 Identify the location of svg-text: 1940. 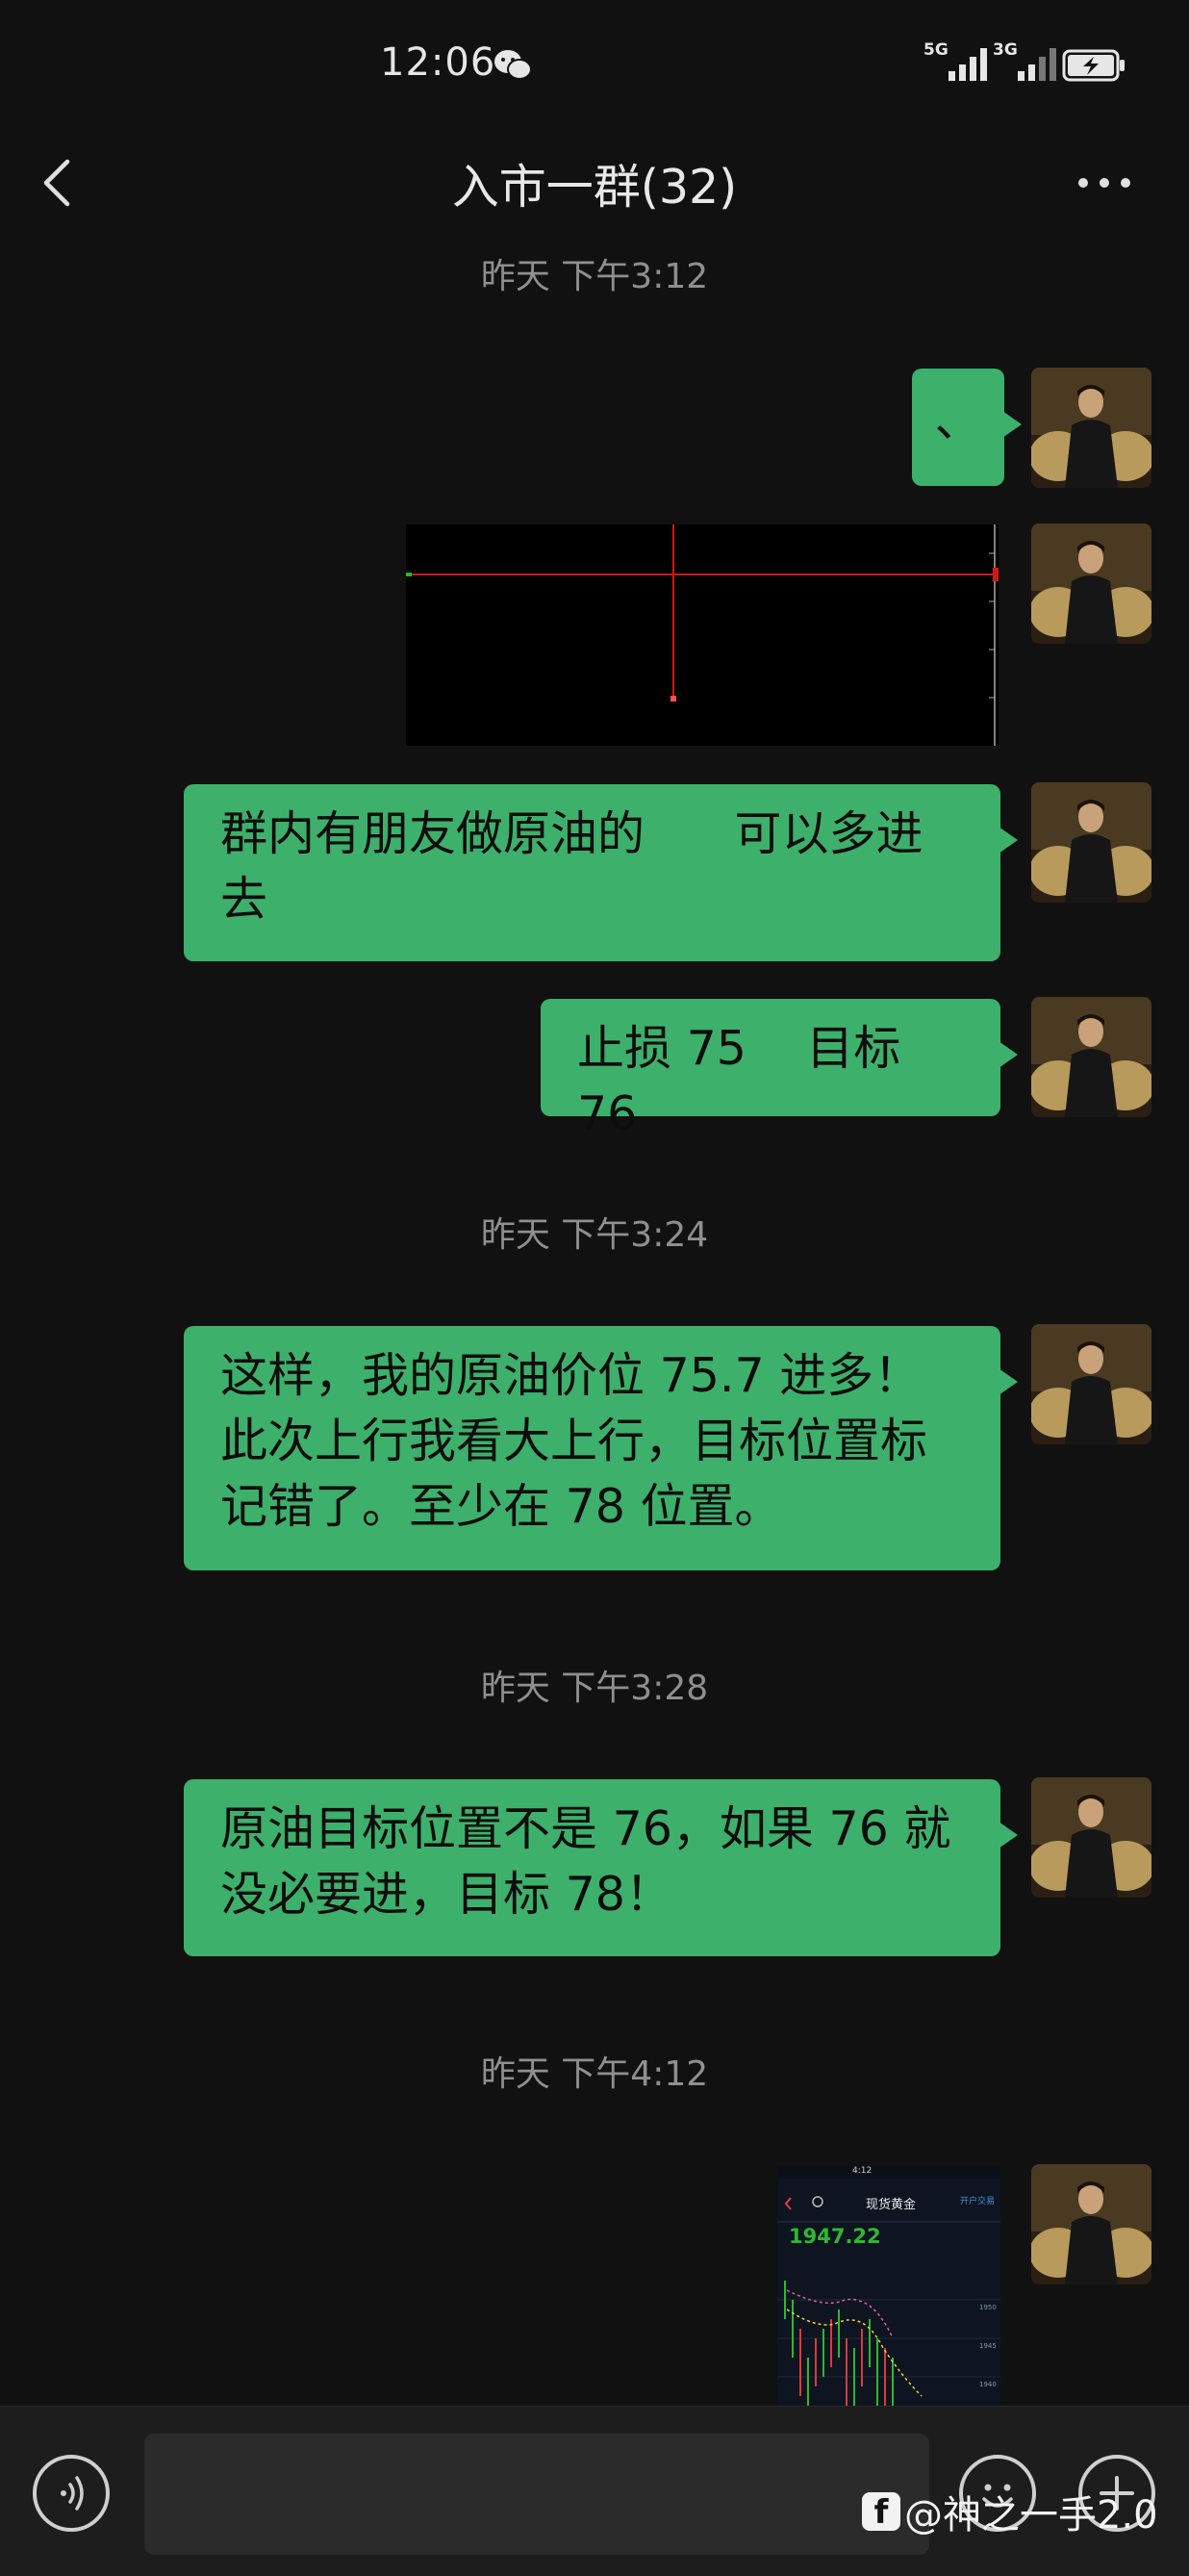
(988, 2384).